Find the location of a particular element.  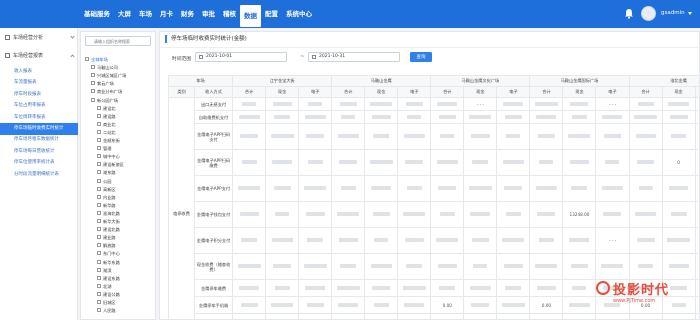

sidebar-item: 收入报表 is located at coordinates (39, 72).